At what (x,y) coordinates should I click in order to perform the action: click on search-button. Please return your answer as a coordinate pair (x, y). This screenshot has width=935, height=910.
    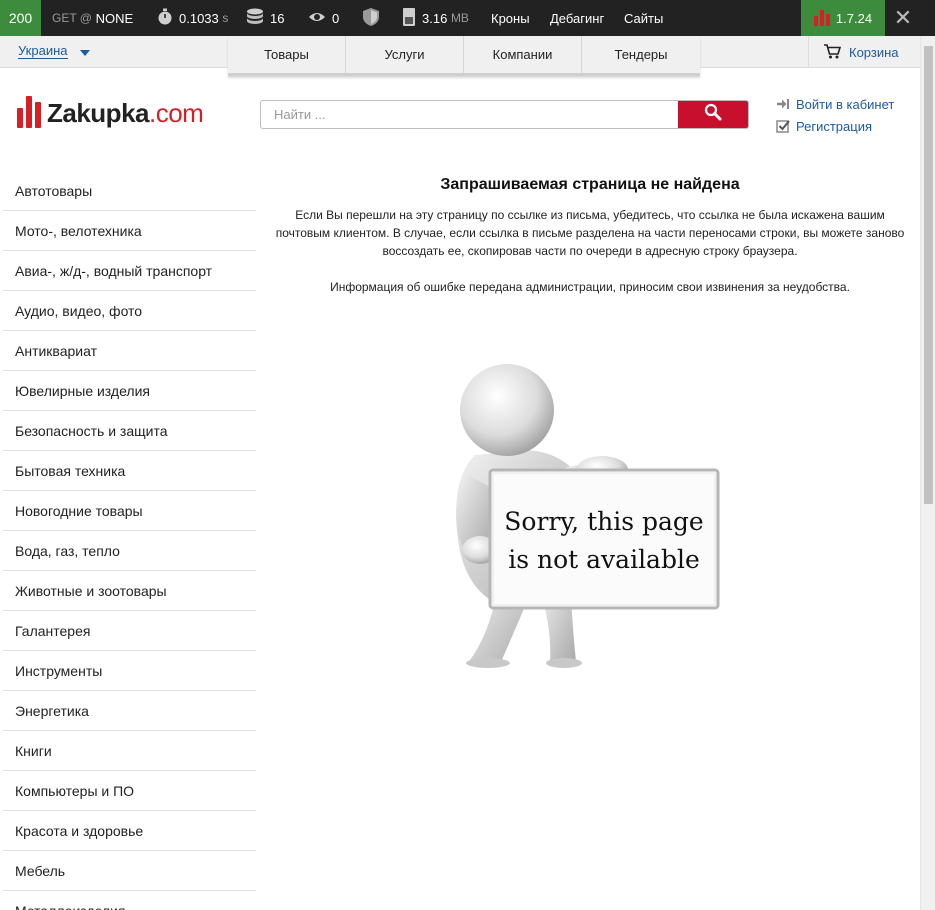
    Looking at the image, I should click on (713, 114).